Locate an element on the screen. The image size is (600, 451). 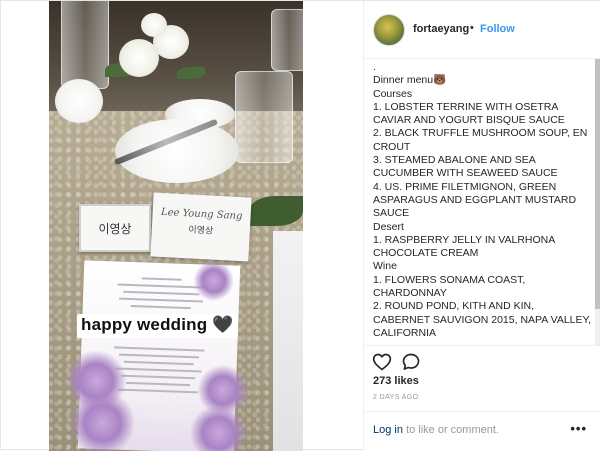
white-napkin is located at coordinates (288, 341).